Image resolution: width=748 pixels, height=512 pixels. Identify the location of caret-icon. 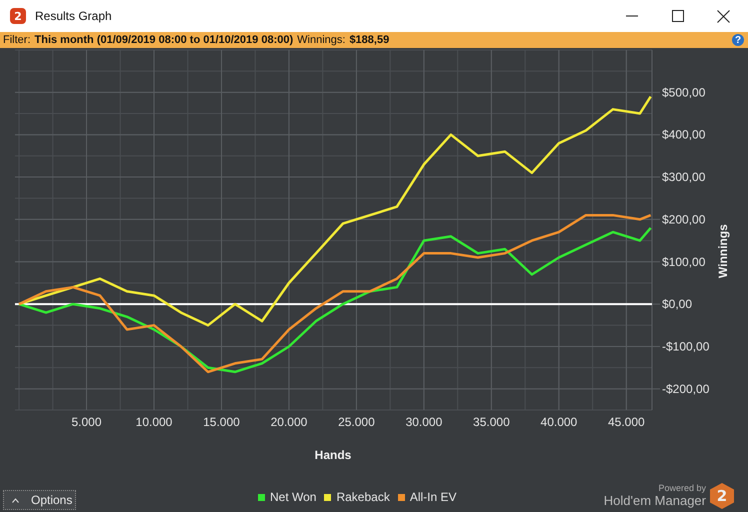
(15, 500).